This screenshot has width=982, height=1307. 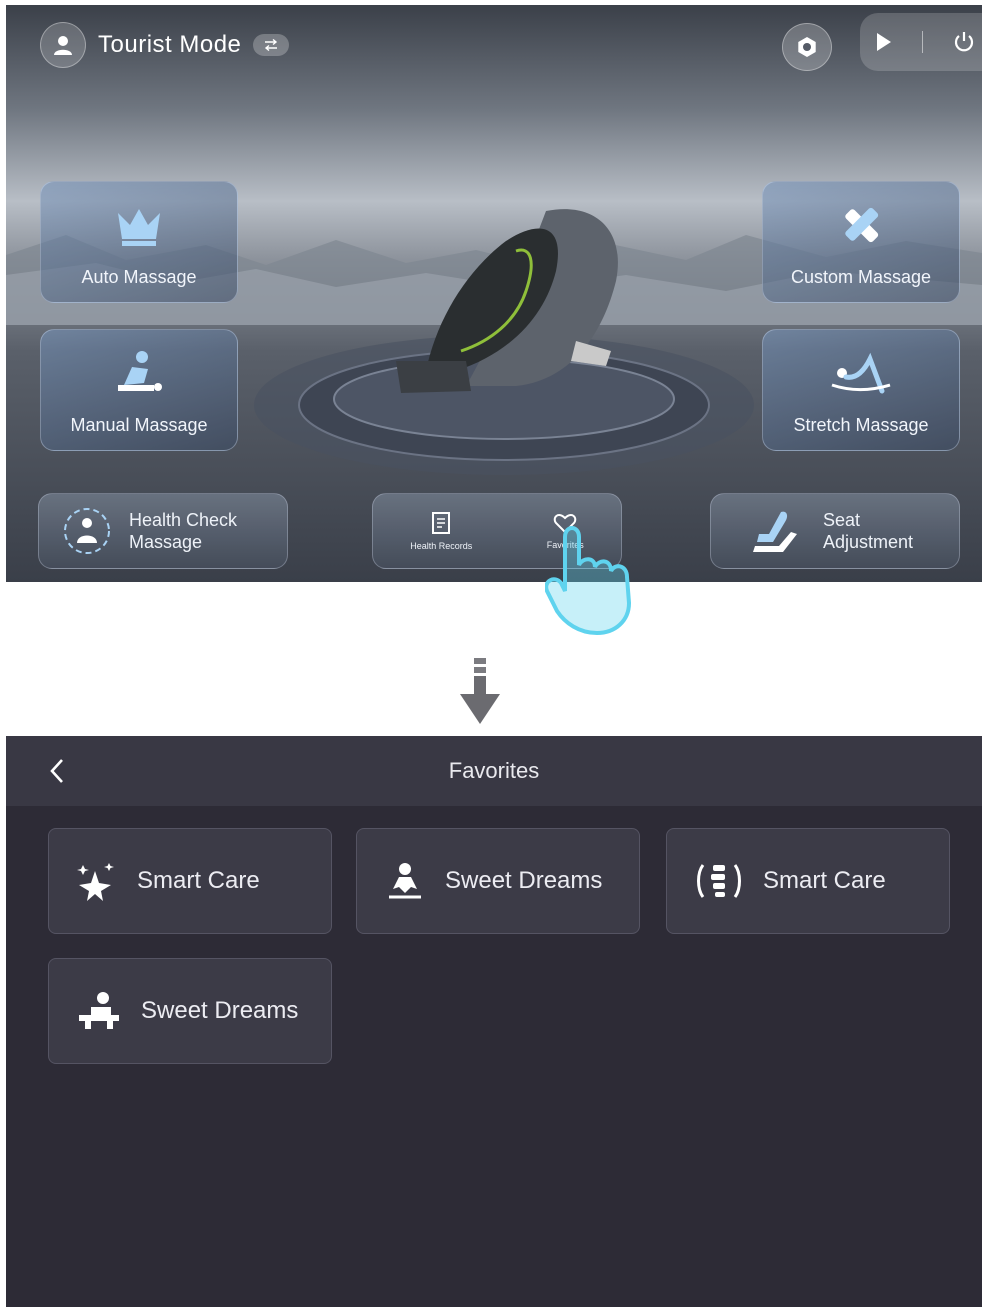 What do you see at coordinates (842, 520) in the screenshot?
I see `seat-line1: Seat` at bounding box center [842, 520].